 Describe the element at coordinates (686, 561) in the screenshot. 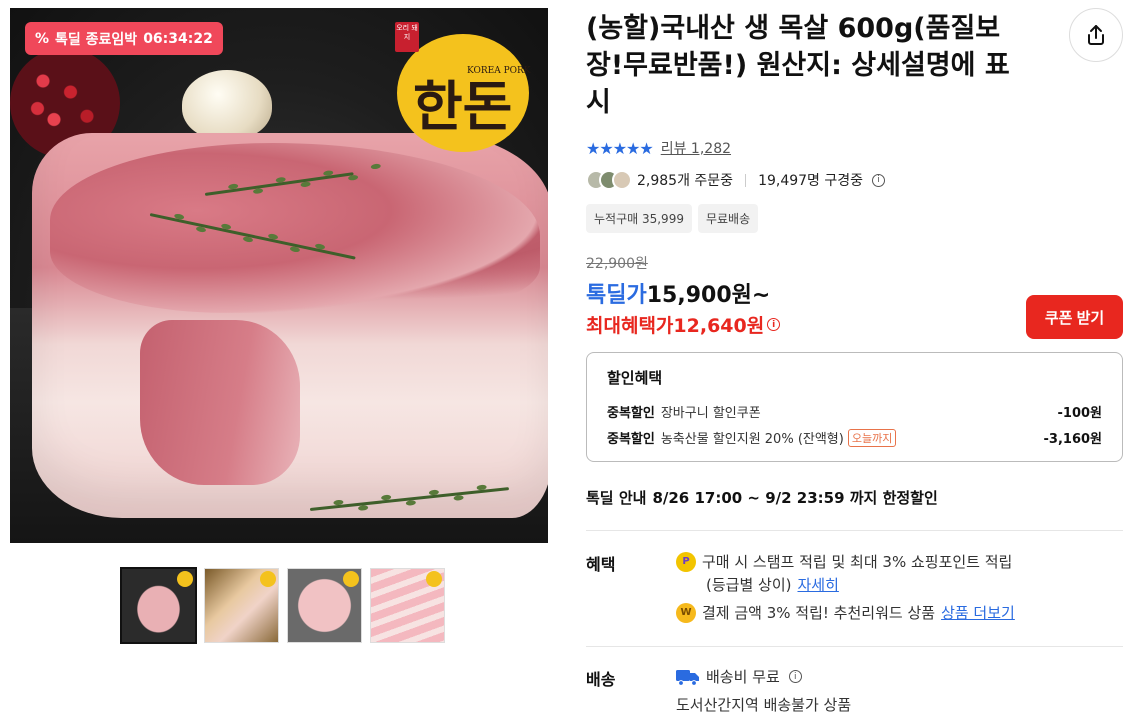

I see `point-coin-icon: P` at that location.